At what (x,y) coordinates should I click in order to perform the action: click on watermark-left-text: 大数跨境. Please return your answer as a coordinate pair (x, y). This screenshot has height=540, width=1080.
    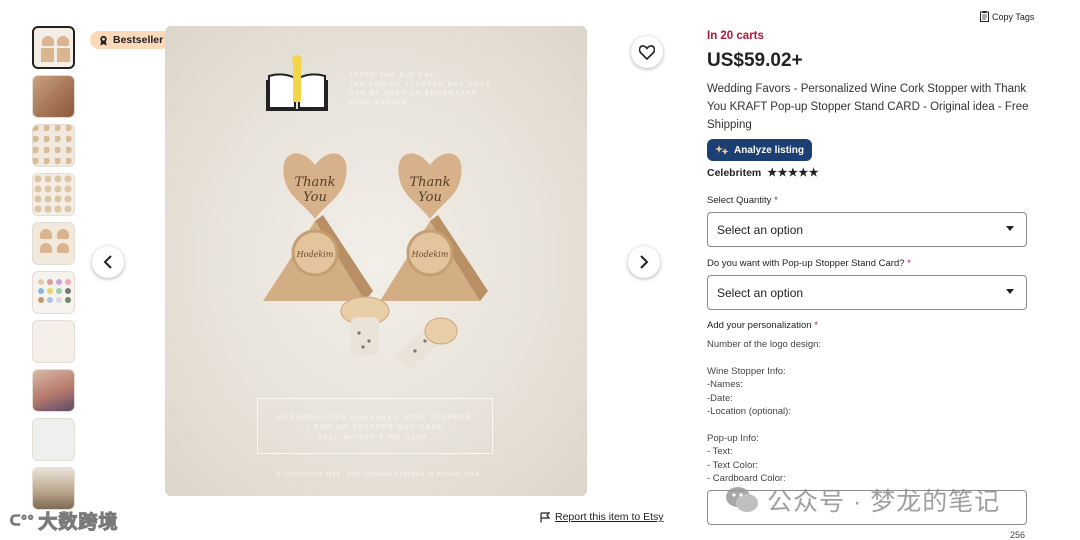
    Looking at the image, I should click on (78, 523).